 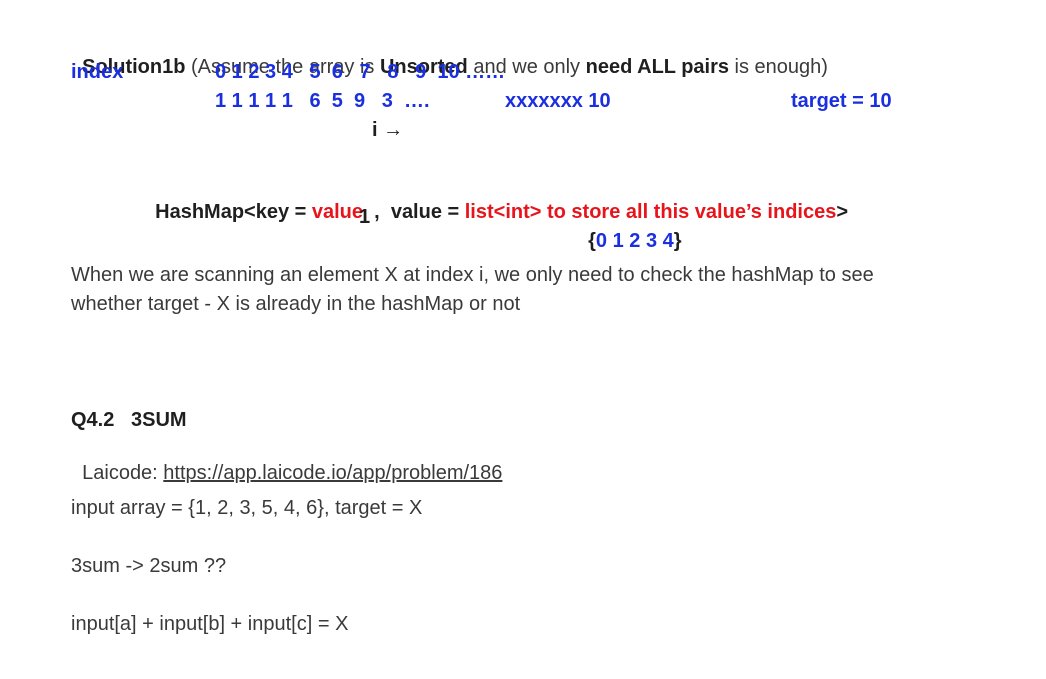 What do you see at coordinates (414, 212) in the screenshot?
I see `hashmap-sep: , value =` at bounding box center [414, 212].